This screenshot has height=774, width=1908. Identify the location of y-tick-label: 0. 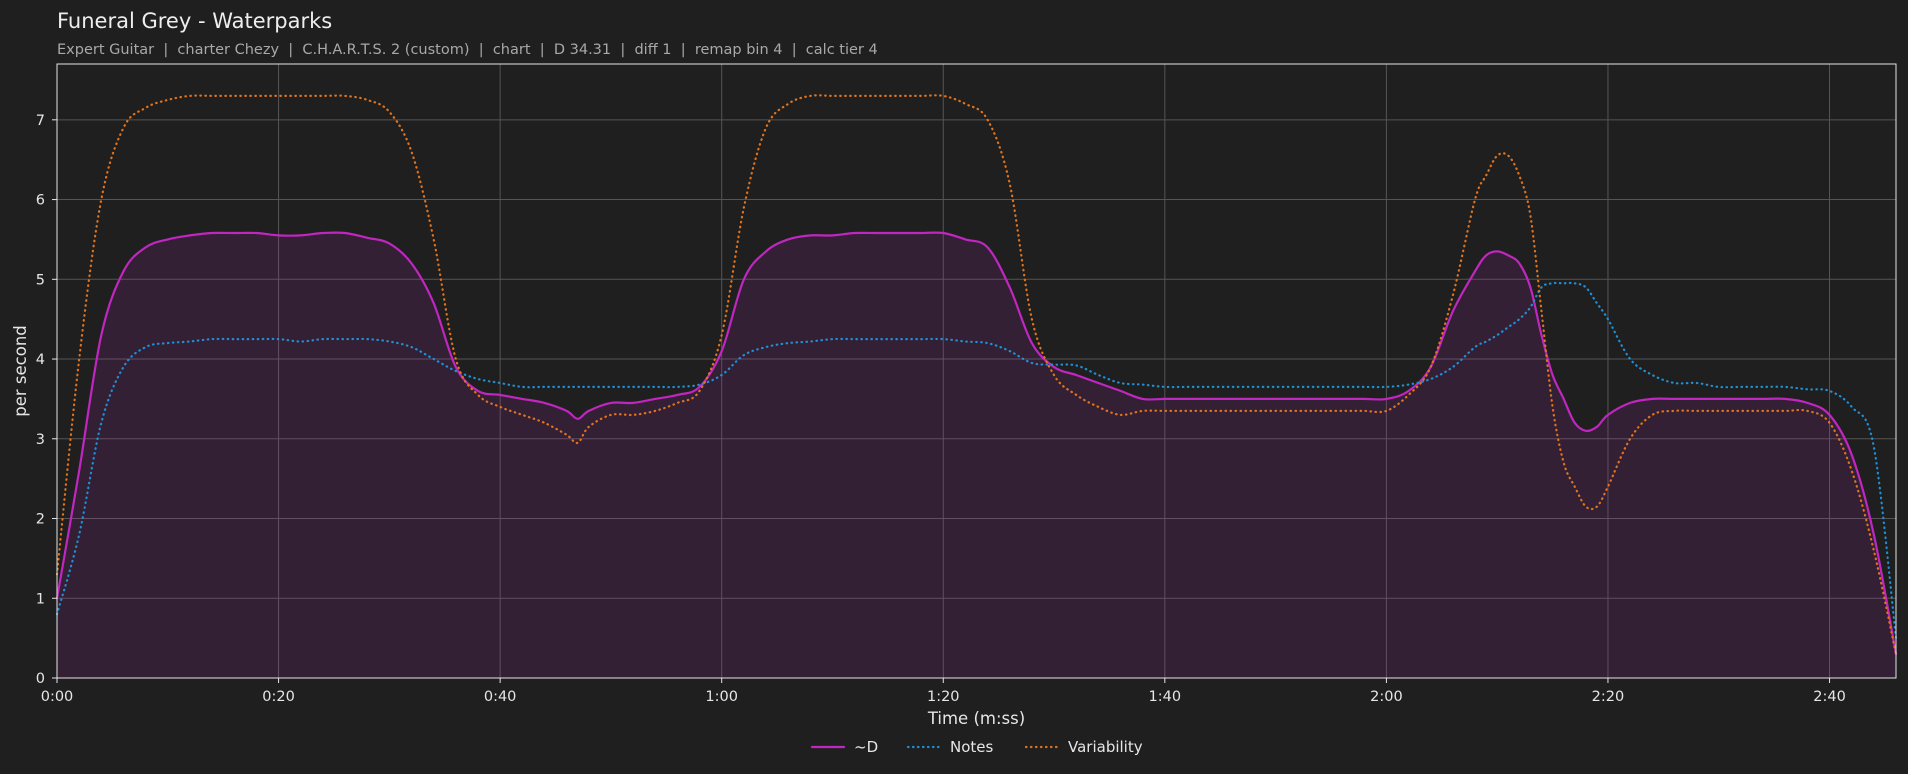
(40, 679).